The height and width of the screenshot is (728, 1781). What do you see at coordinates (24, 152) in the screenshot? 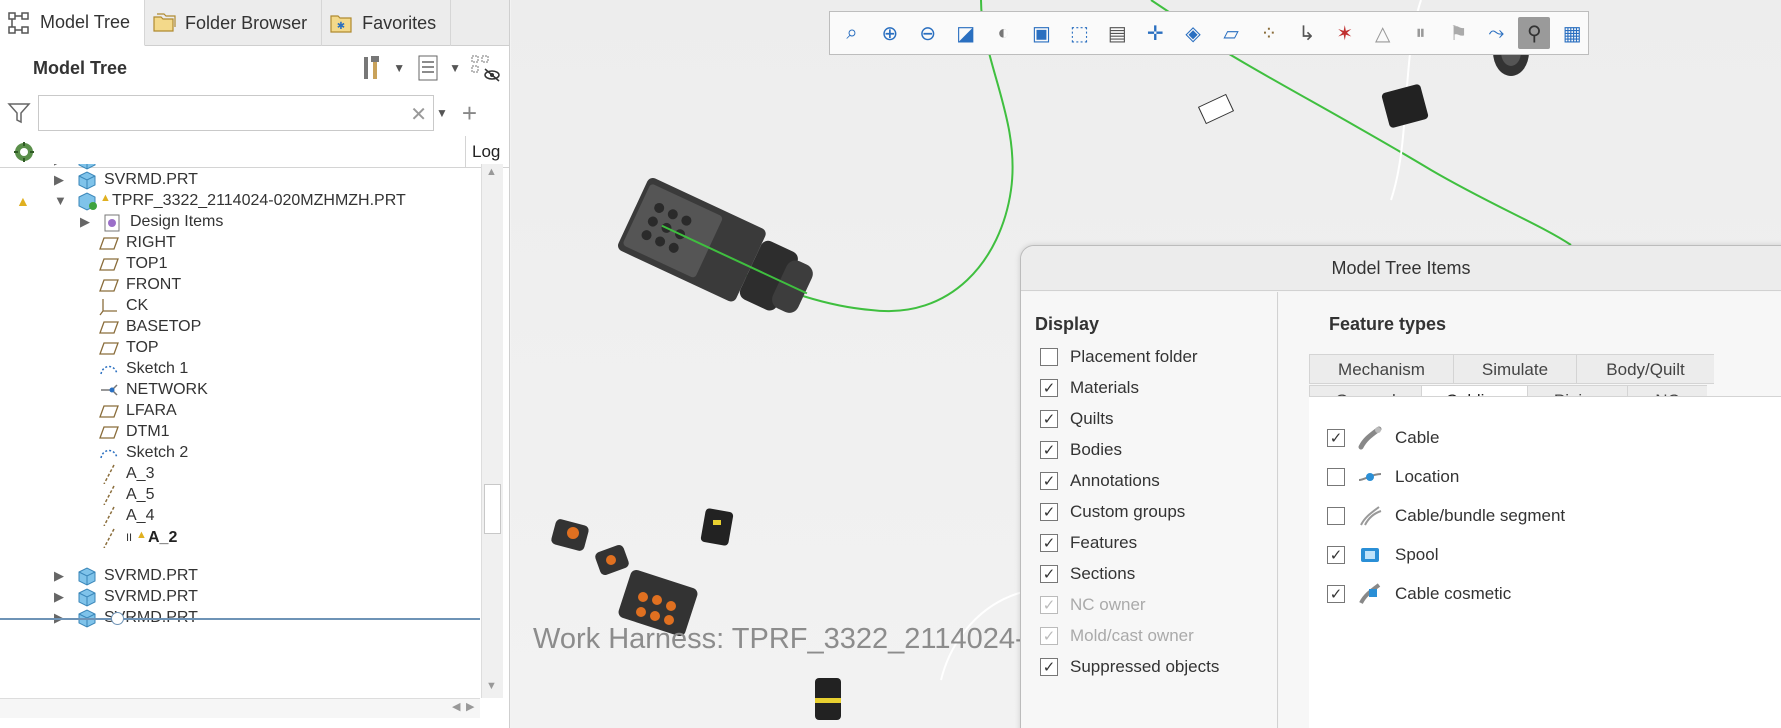
I see `model-icon` at bounding box center [24, 152].